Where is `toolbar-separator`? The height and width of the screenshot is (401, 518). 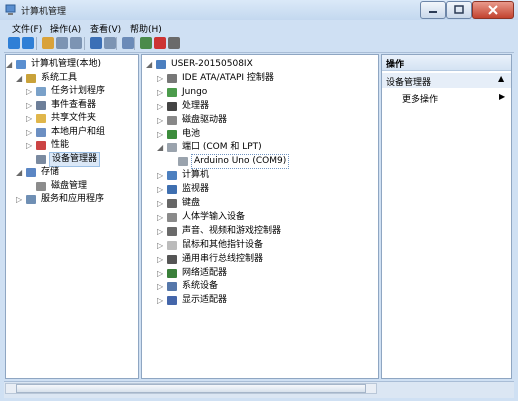
toolbar-separator is located at coordinates (116, 43).